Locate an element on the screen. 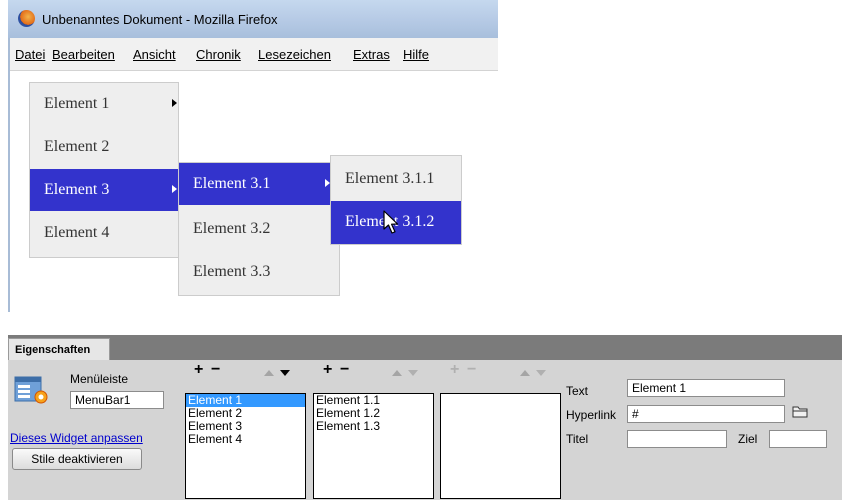 The width and height of the screenshot is (842, 500). menu-item-element-3-1-1: Element 3.1.1 is located at coordinates (396, 179).